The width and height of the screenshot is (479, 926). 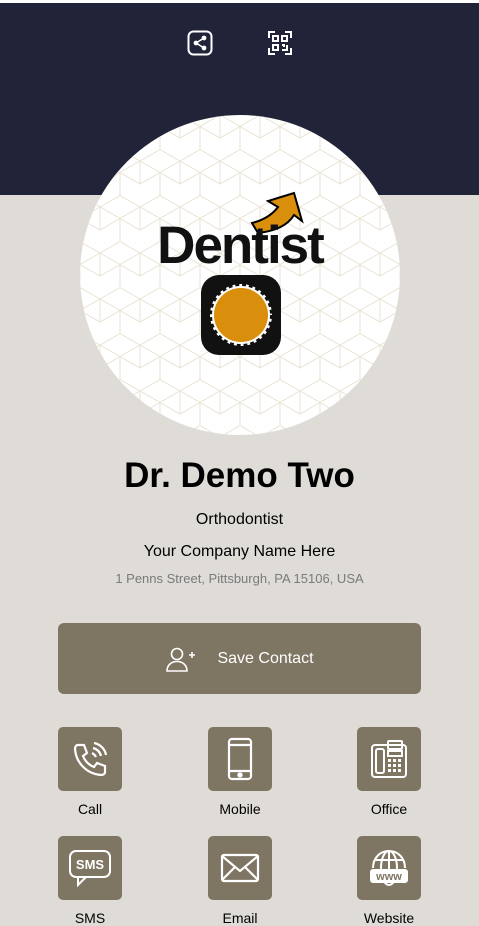 I want to click on qr-code-icon, so click(x=280, y=43).